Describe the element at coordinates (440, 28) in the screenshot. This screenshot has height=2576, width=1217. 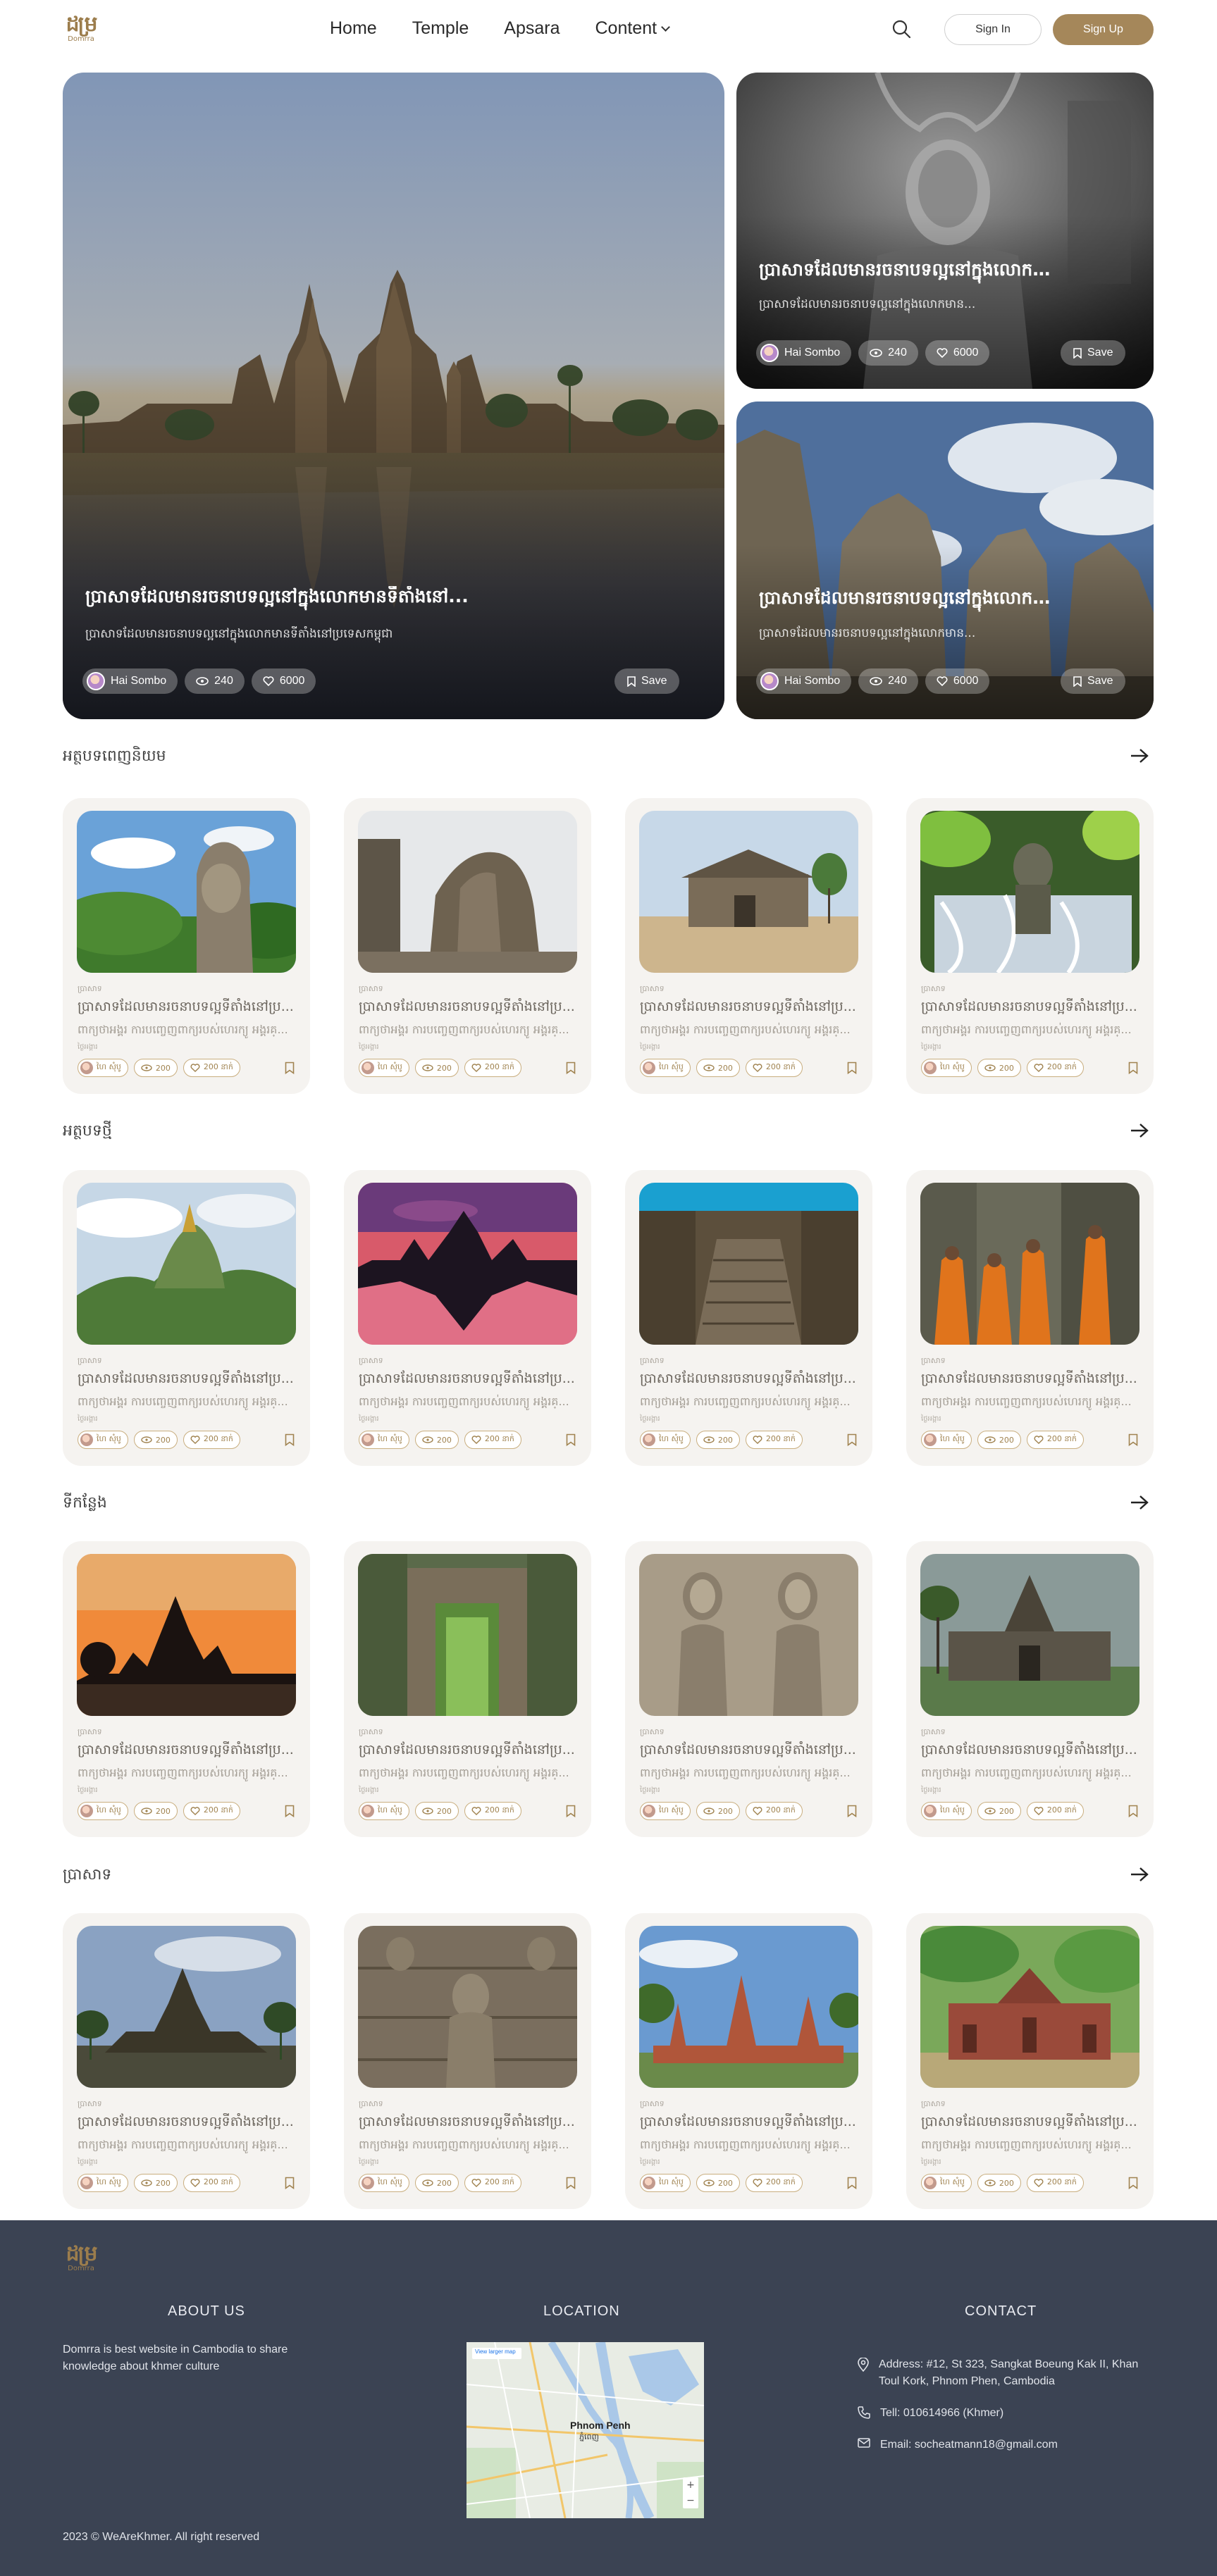
I see `nav-temple: Temple` at that location.